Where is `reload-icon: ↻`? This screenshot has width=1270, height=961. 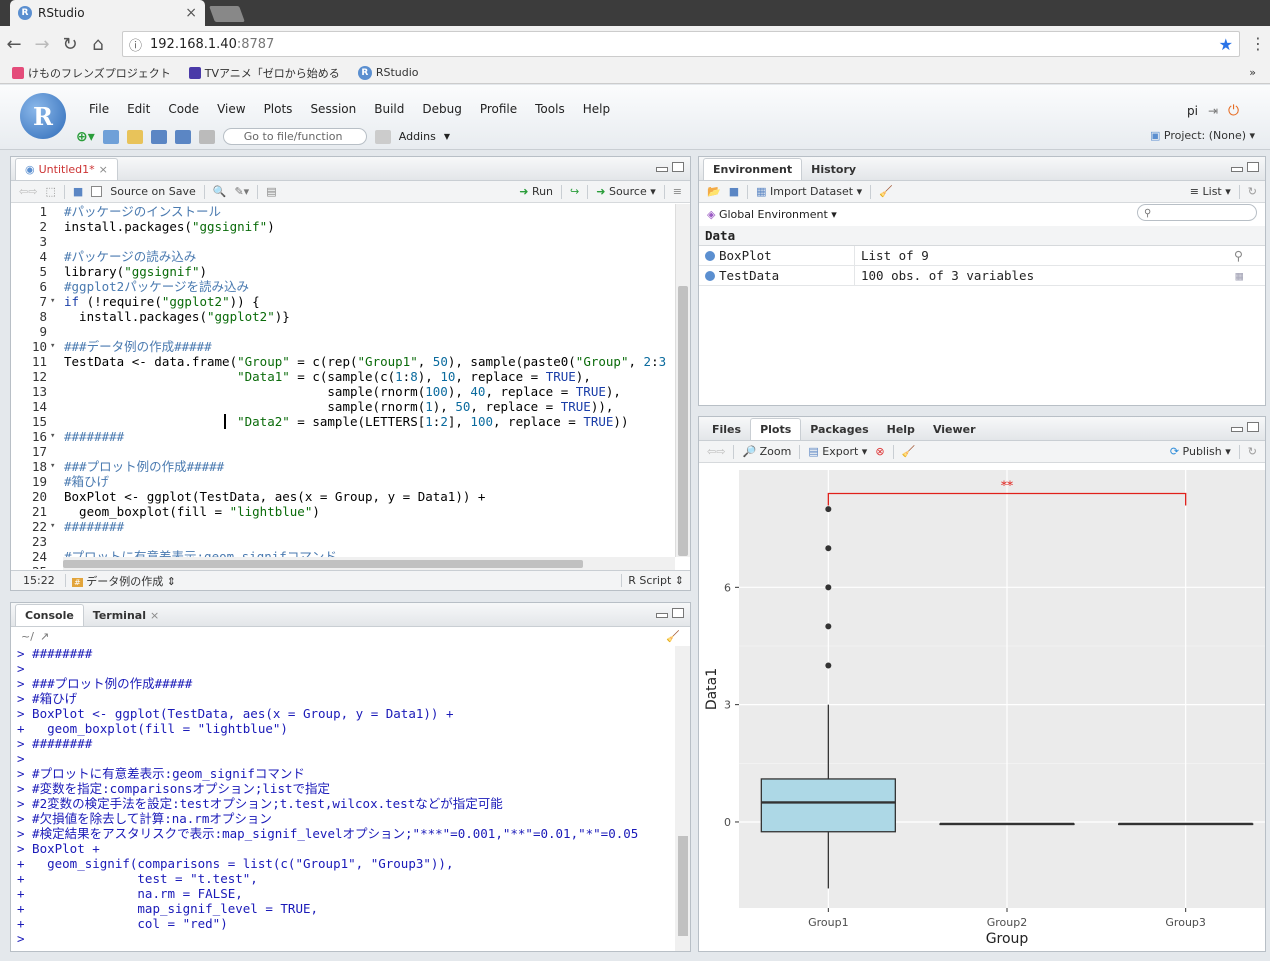
reload-icon: ↻ is located at coordinates (70, 44).